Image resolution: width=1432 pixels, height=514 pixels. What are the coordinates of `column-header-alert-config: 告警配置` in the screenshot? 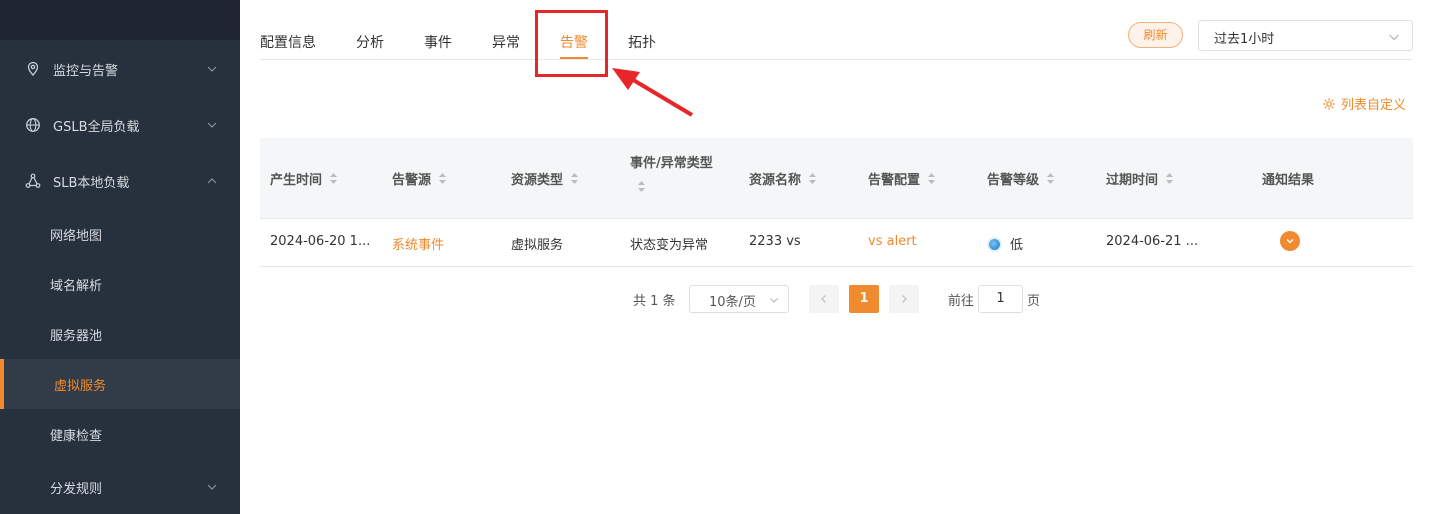 It's located at (902, 178).